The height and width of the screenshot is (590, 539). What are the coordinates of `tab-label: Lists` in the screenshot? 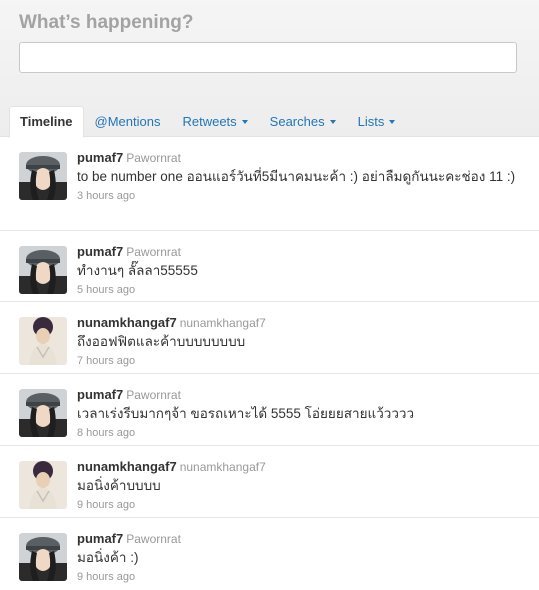 It's located at (371, 121).